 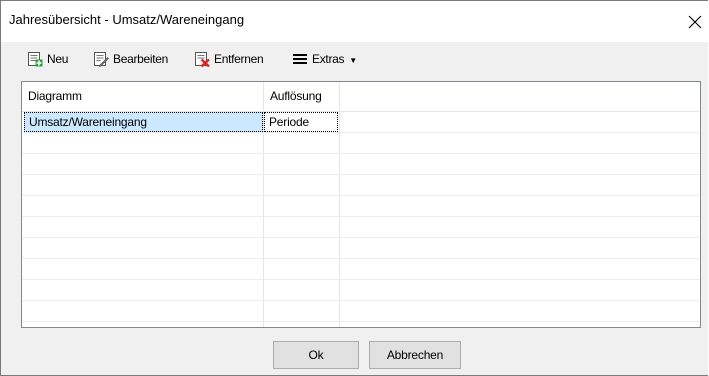 I want to click on close-button, so click(x=685, y=21).